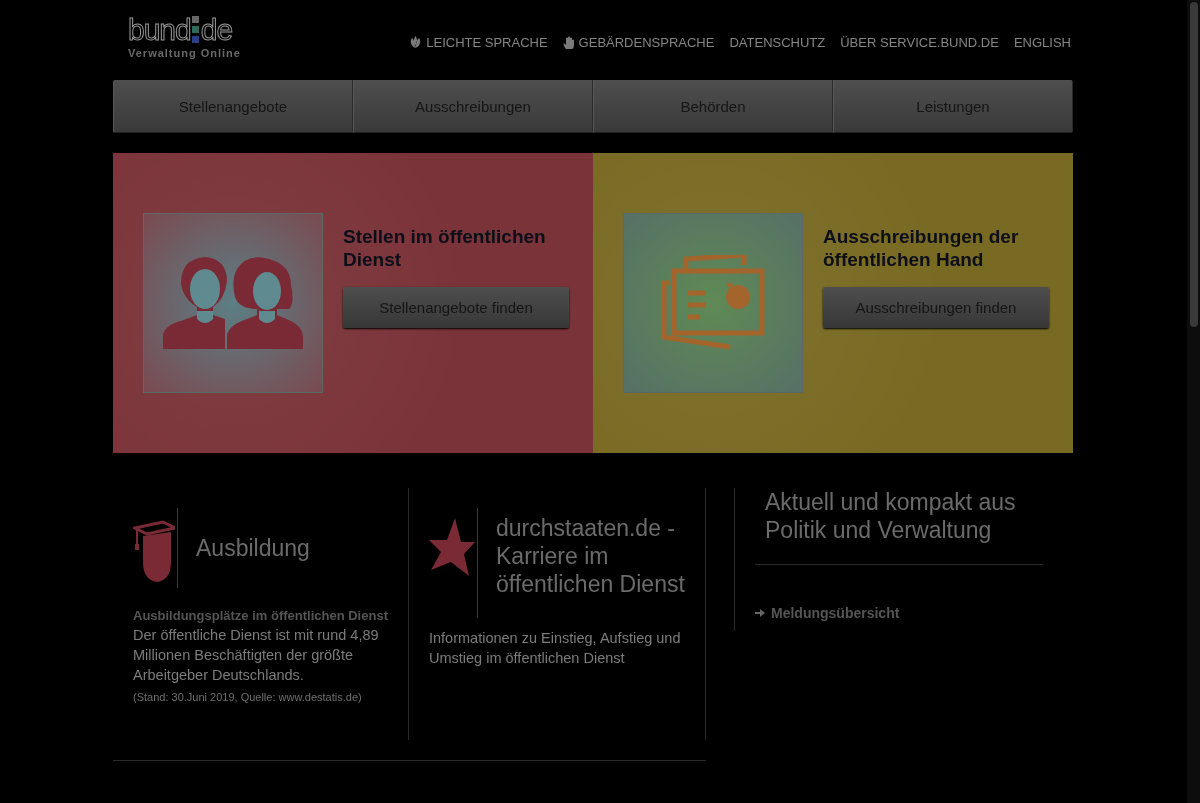 This screenshot has height=803, width=1200. Describe the element at coordinates (416, 42) in the screenshot. I see `leaf-icon` at that location.